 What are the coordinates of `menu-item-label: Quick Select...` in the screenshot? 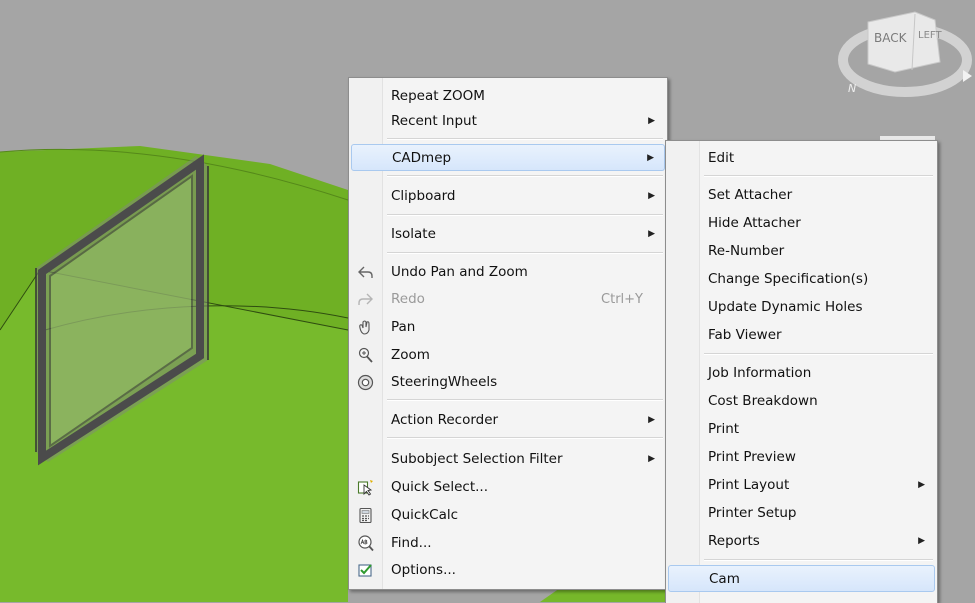 It's located at (439, 487).